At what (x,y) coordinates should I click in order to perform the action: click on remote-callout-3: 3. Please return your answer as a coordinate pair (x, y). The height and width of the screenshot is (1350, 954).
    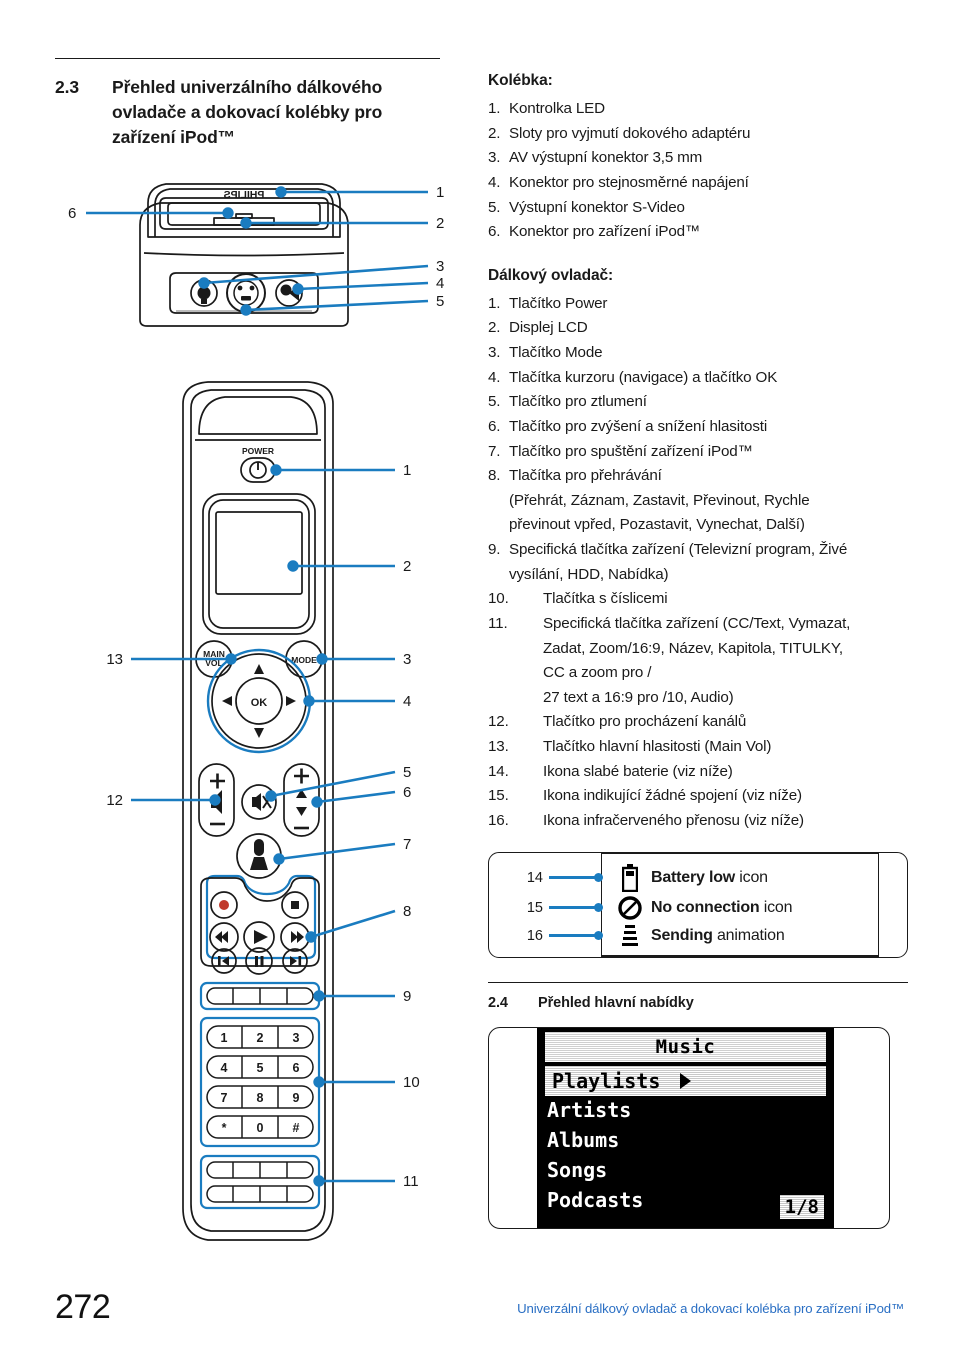
    Looking at the image, I should click on (407, 659).